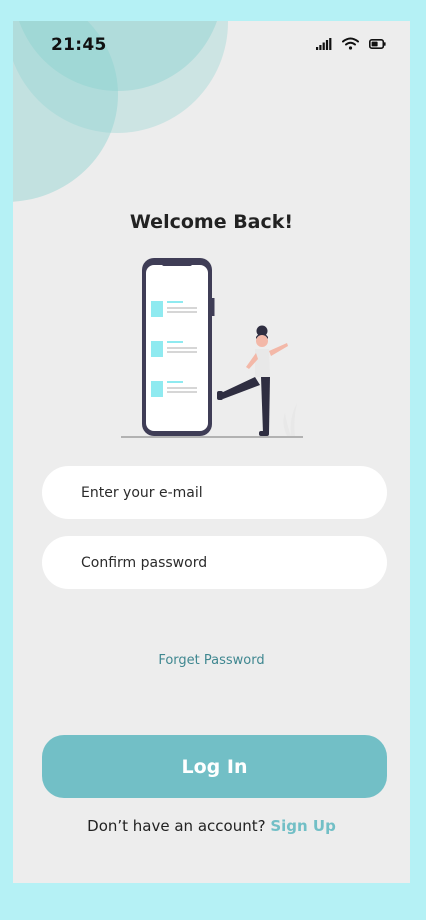 This screenshot has width=426, height=920. I want to click on forgot-password-link: Forget Password, so click(211, 660).